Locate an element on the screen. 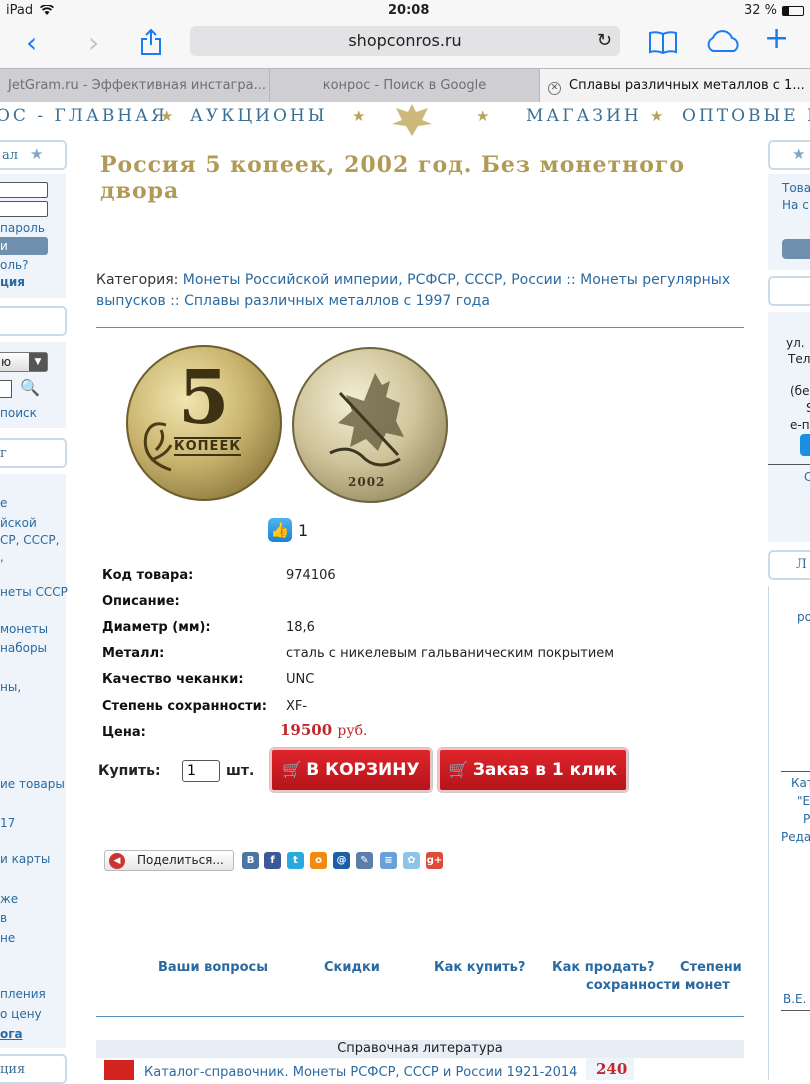 The height and width of the screenshot is (1084, 810). bookmarks-icon is located at coordinates (663, 42).